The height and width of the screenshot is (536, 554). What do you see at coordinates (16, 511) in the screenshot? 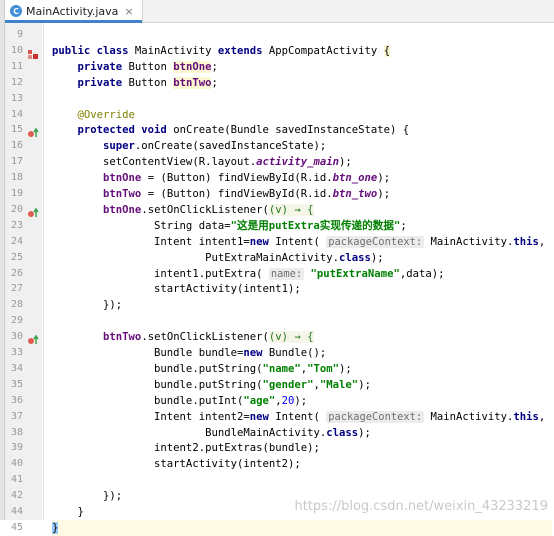
I see `line-number: 44` at bounding box center [16, 511].